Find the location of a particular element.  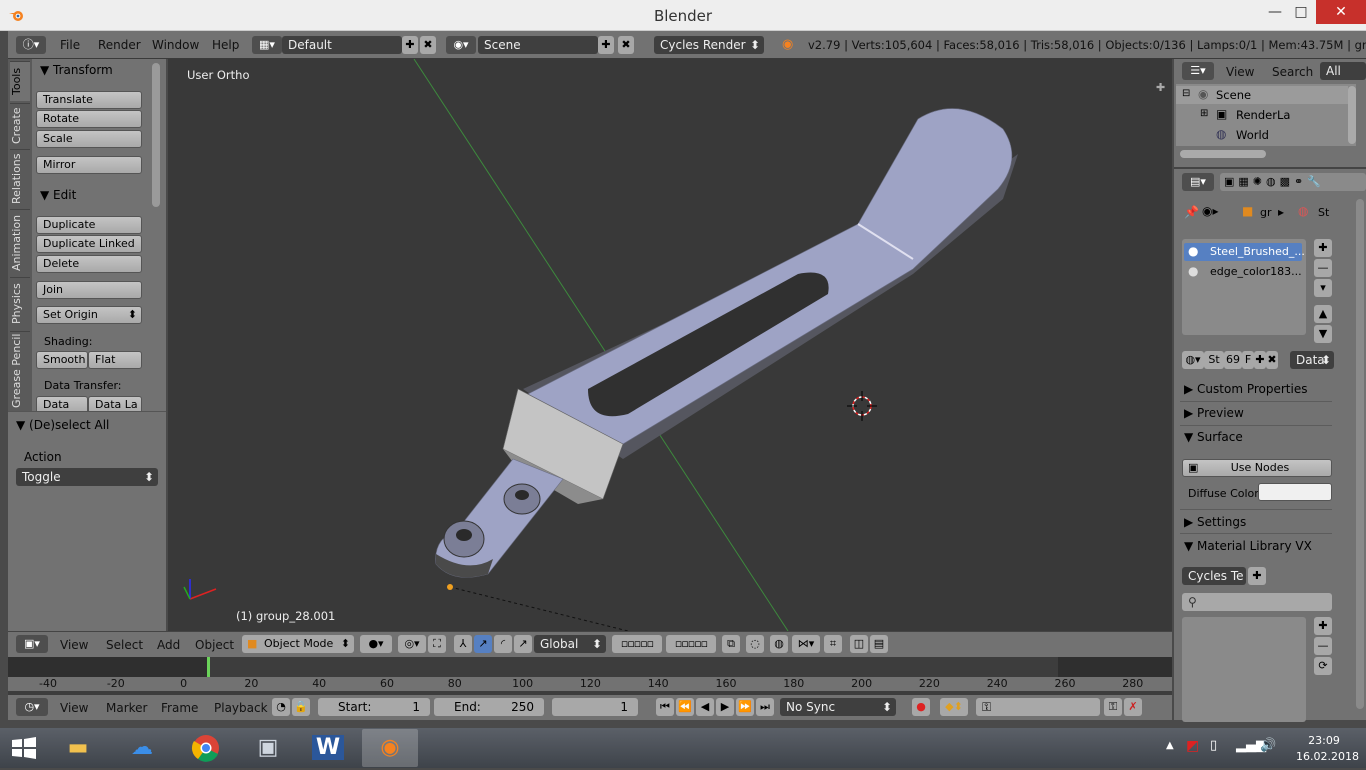

tab-physics: Physics is located at coordinates (20, 303).